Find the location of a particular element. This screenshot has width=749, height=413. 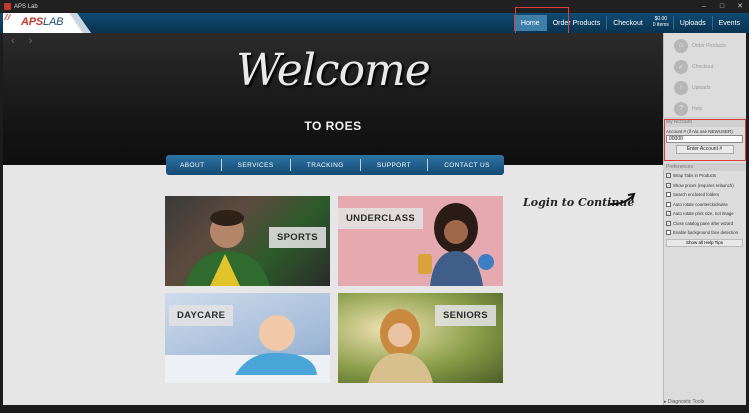

window-titlebar: APS Lab – □ ✕ is located at coordinates (374, 6).